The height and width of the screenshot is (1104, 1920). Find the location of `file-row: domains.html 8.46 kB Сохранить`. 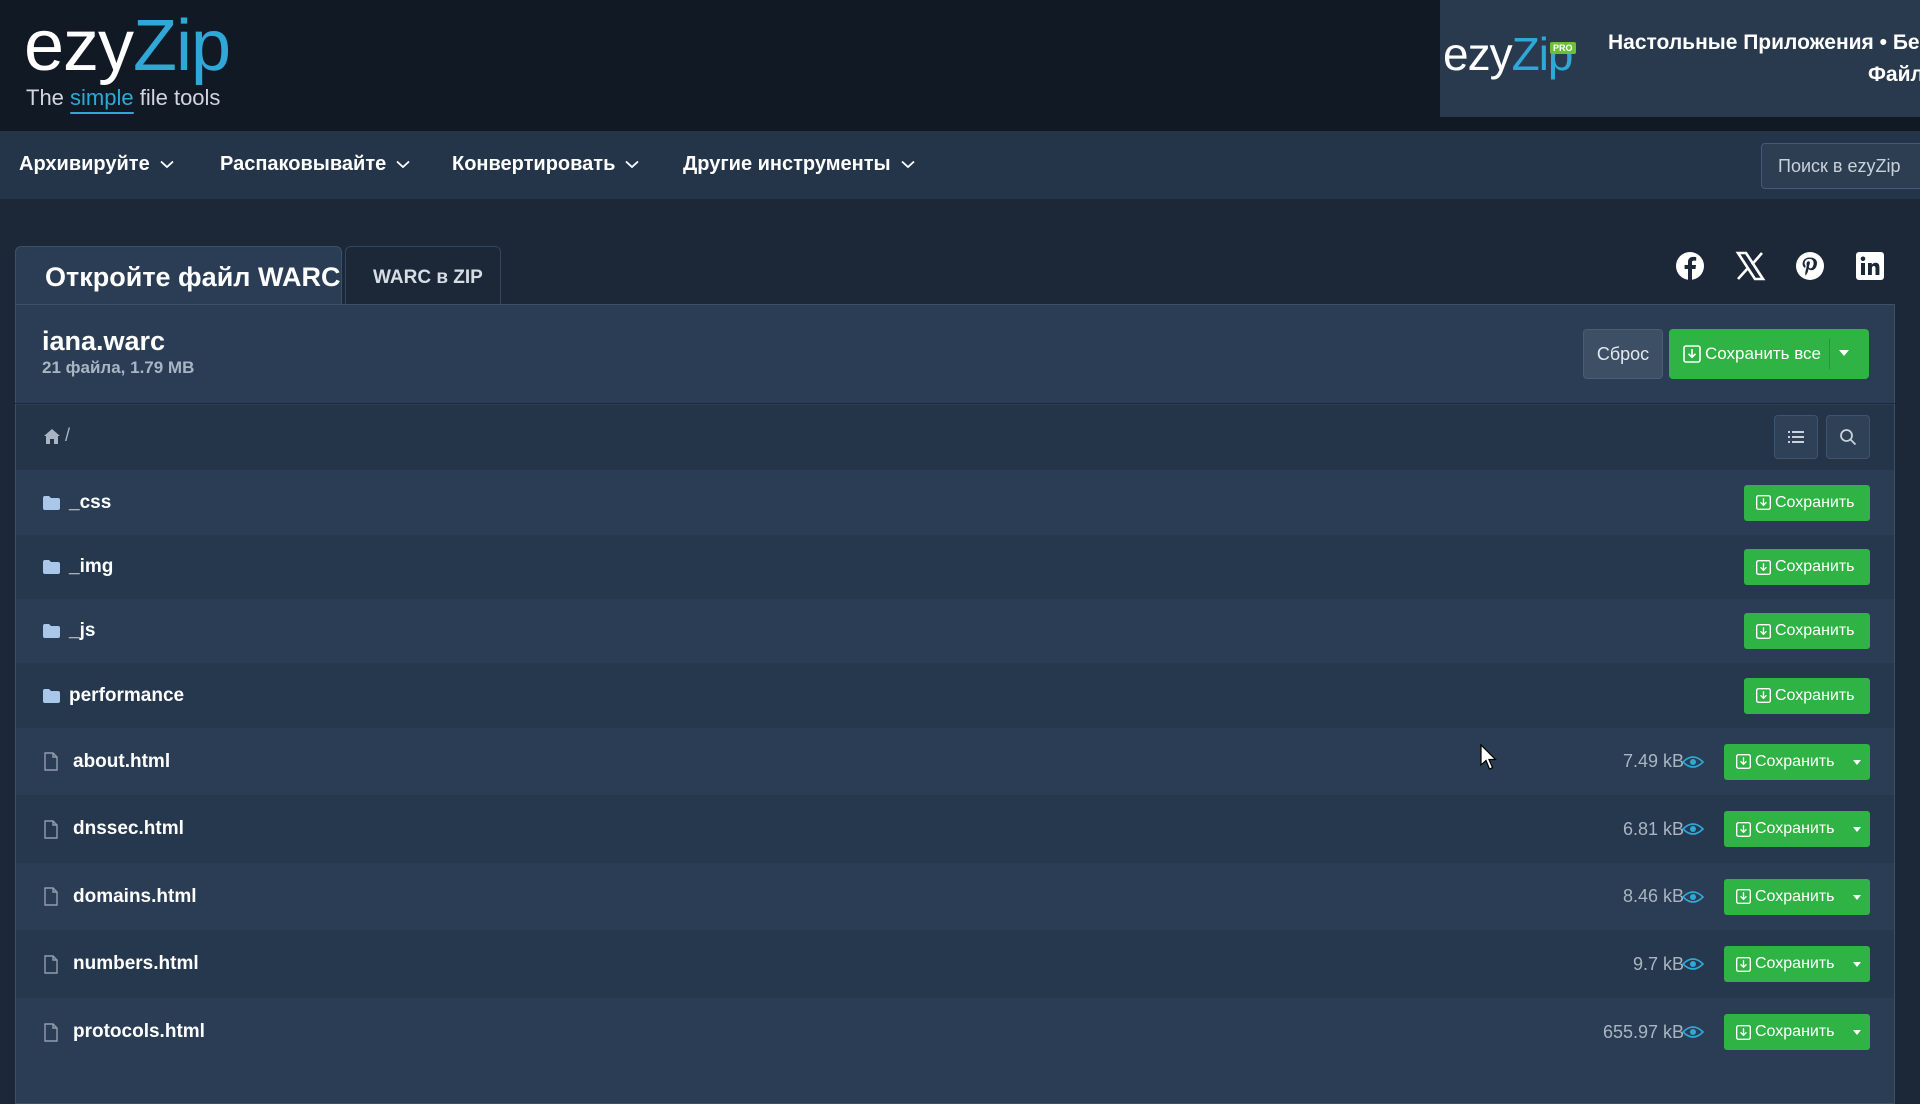

file-row: domains.html 8.46 kB Сохранить is located at coordinates (955, 896).